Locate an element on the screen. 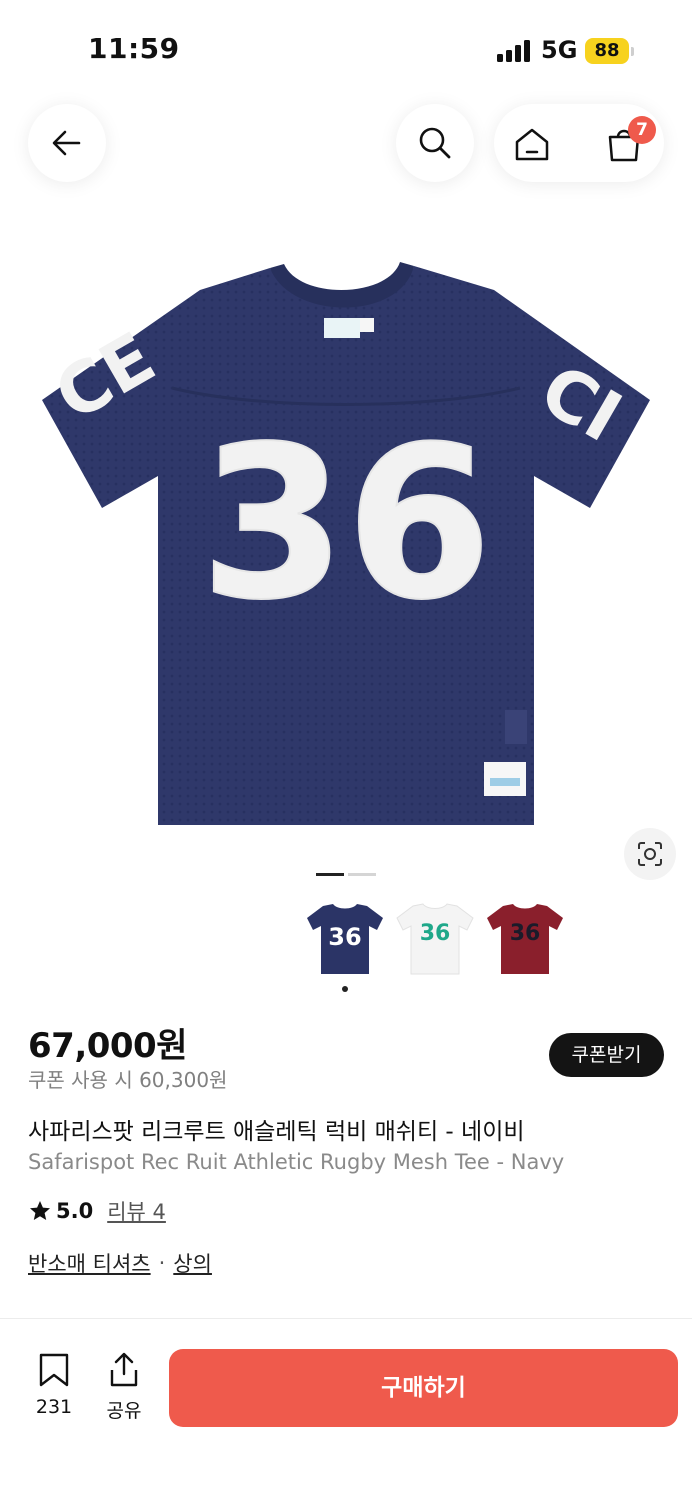 The image size is (692, 1500). share-icon is located at coordinates (124, 1369).